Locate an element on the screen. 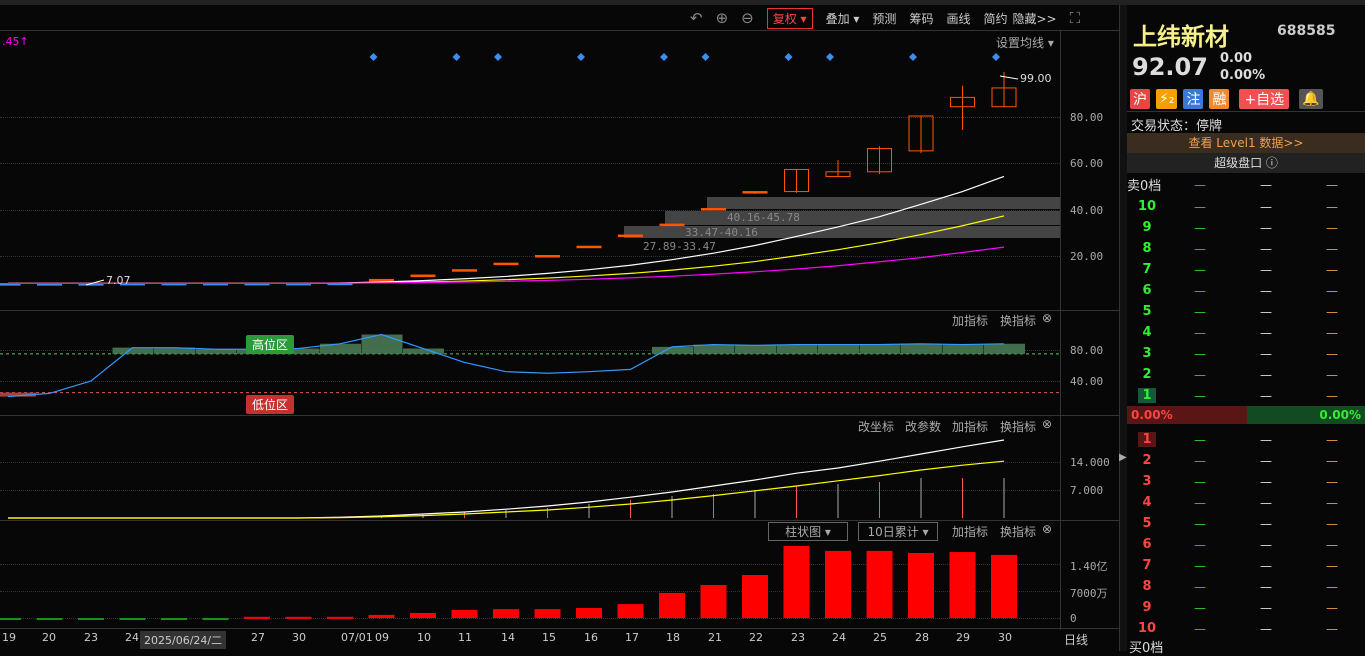 The width and height of the screenshot is (1365, 656). registration-badge: 注 is located at coordinates (1193, 99).